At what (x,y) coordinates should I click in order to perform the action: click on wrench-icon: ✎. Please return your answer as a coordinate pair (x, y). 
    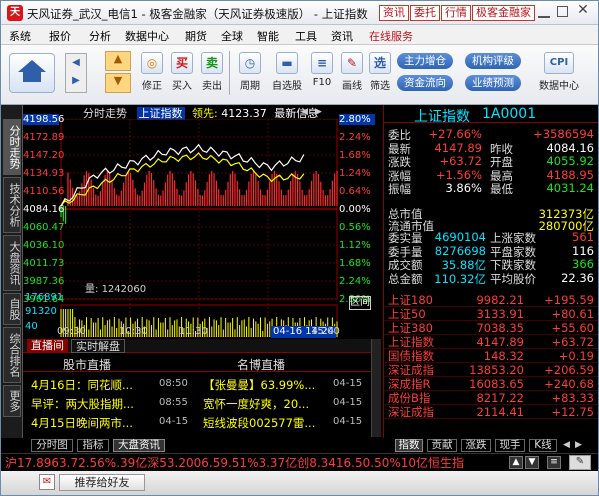
    Looking at the image, I should click on (580, 462).